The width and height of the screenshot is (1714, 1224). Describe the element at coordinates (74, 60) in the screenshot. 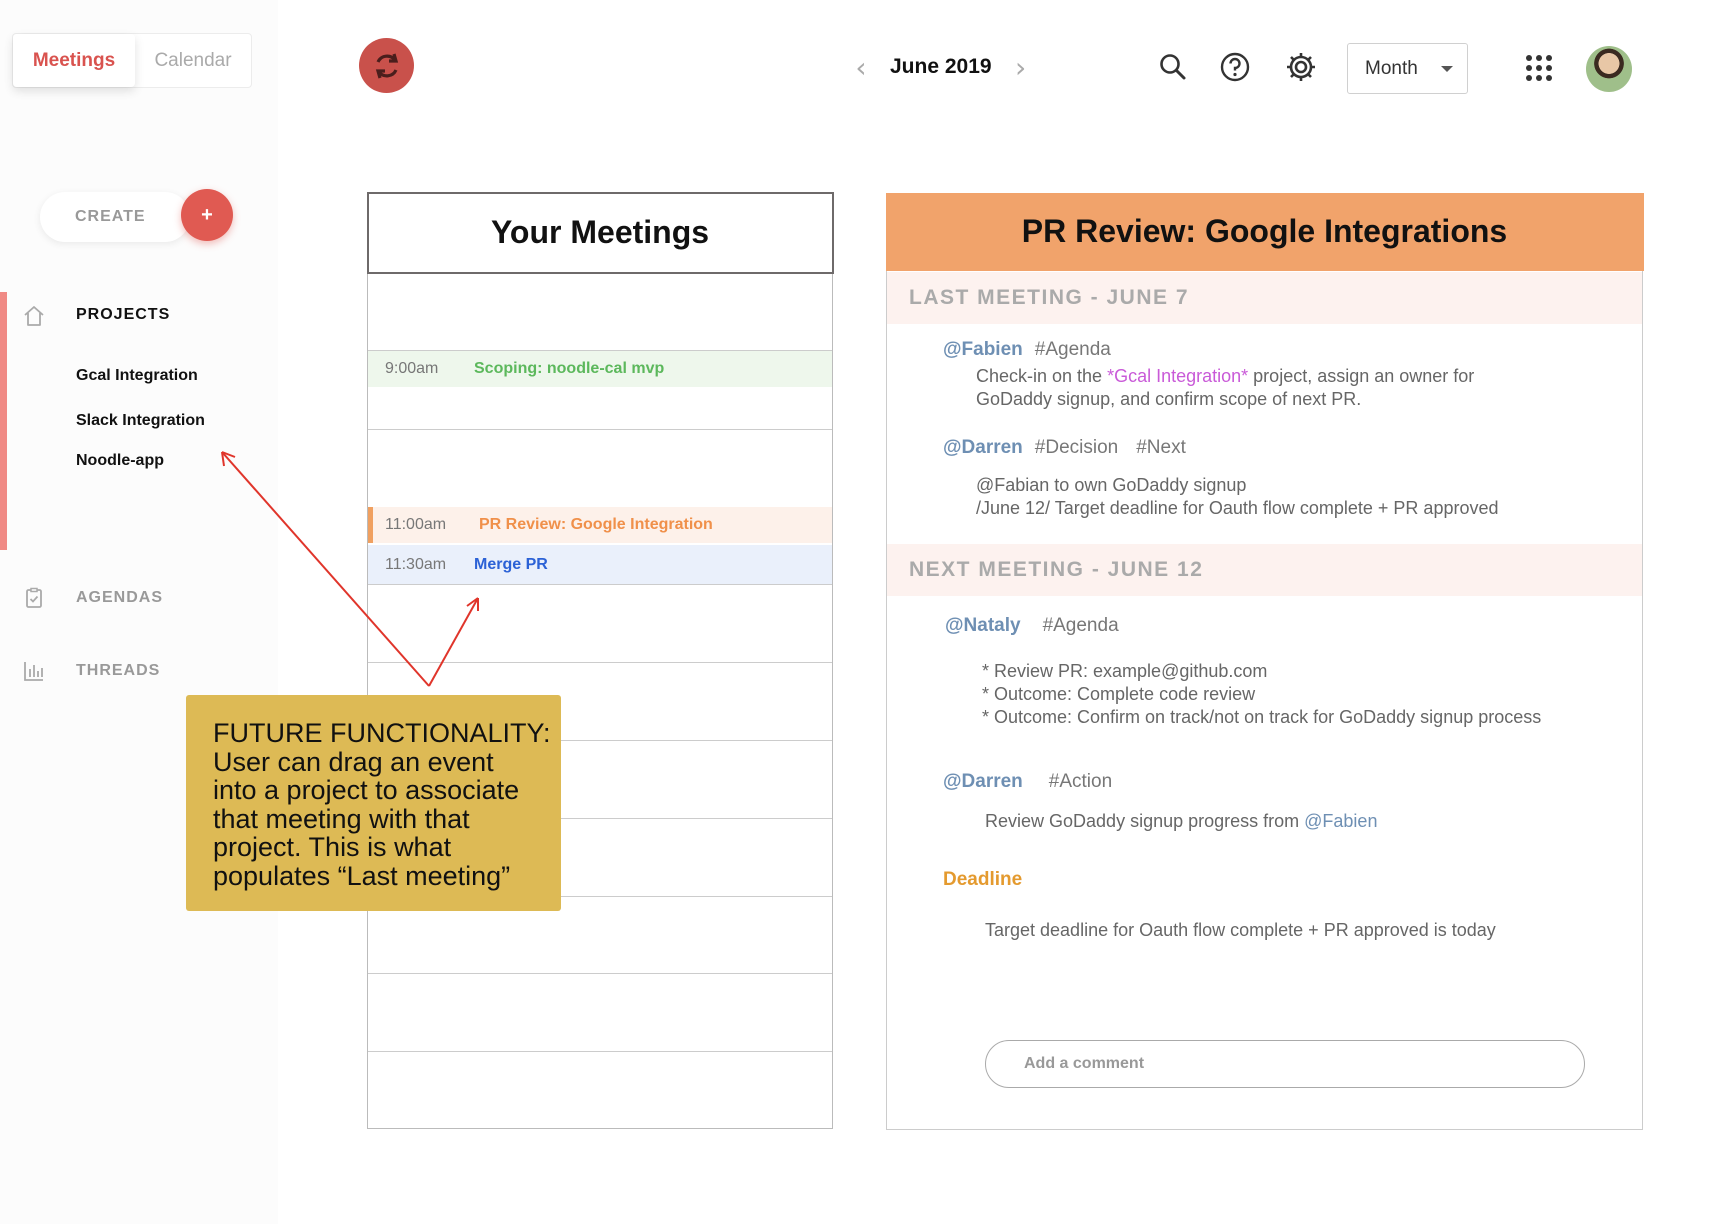

I see `tab-meetings: Meetings` at that location.